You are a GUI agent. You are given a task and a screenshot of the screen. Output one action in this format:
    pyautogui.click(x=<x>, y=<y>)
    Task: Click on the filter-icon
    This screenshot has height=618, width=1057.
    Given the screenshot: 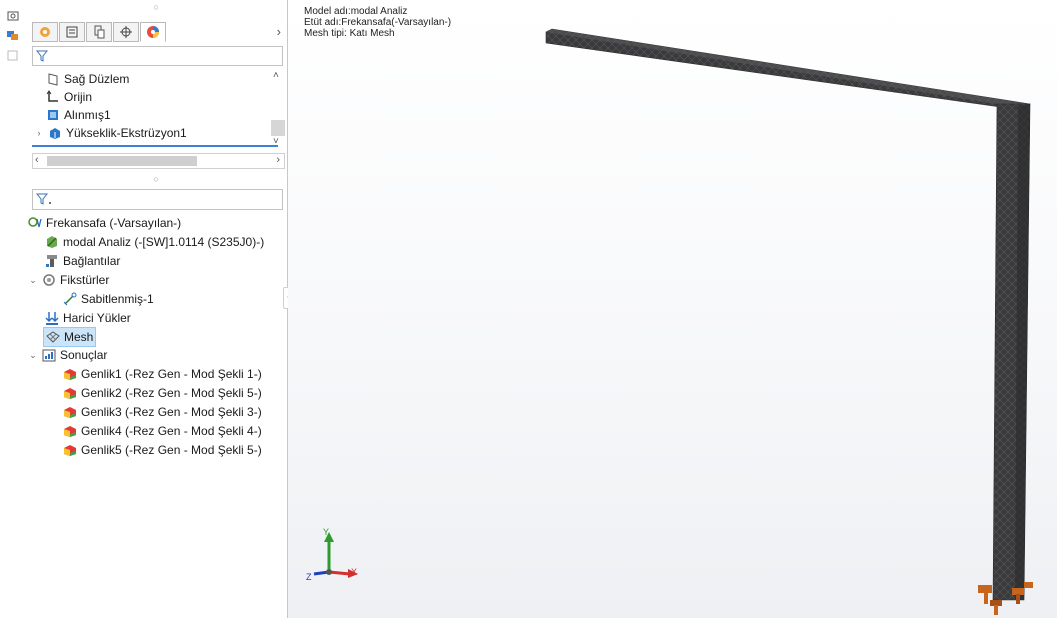 What is the action you would take?
    pyautogui.click(x=42, y=56)
    